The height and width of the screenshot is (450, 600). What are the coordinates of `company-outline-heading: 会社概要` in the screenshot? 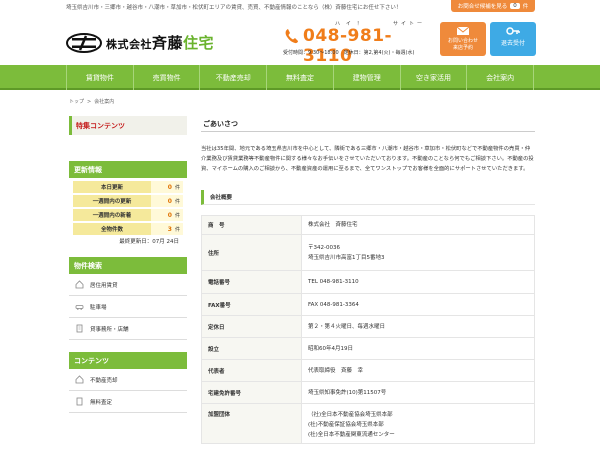 It's located at (368, 197).